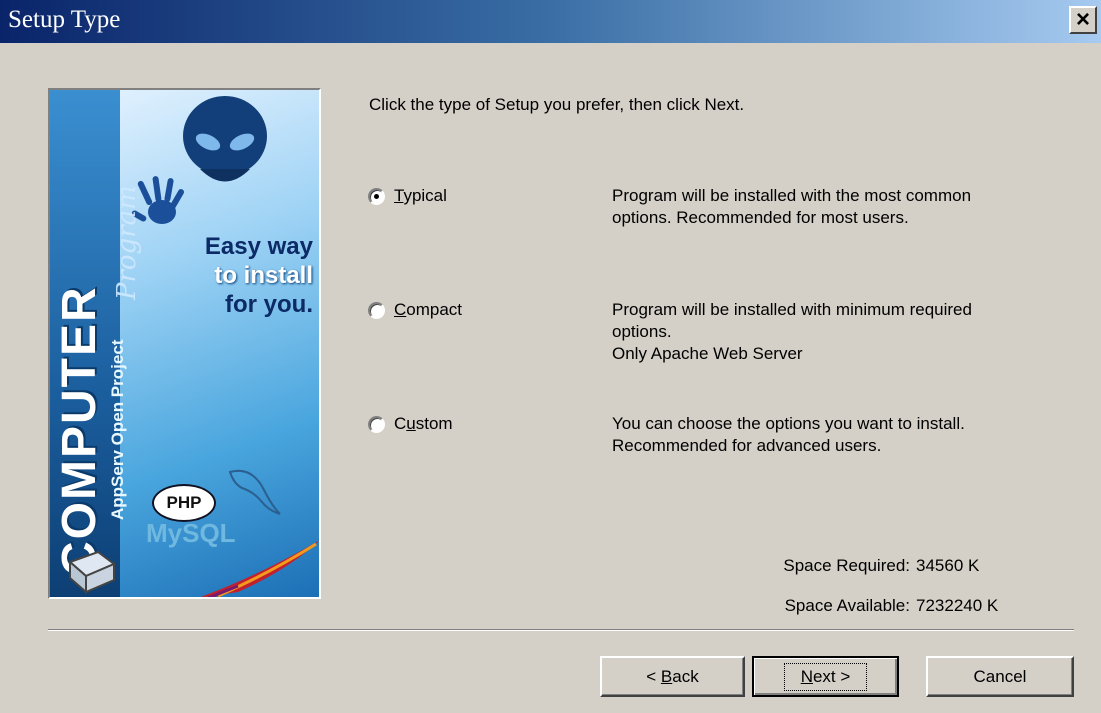 This screenshot has height=713, width=1101. Describe the element at coordinates (263, 275) in the screenshot. I see `tagline-line-2: to install` at that location.